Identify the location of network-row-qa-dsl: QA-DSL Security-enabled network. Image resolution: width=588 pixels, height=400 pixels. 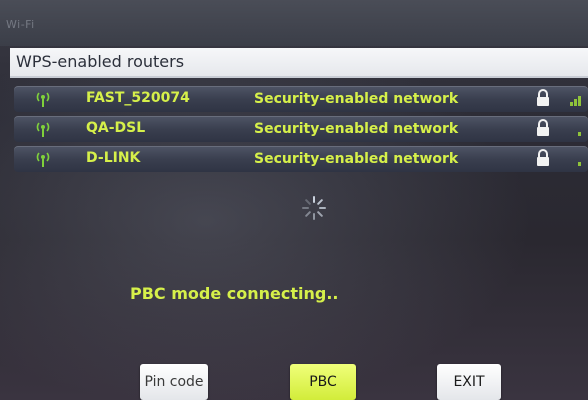
(301, 129).